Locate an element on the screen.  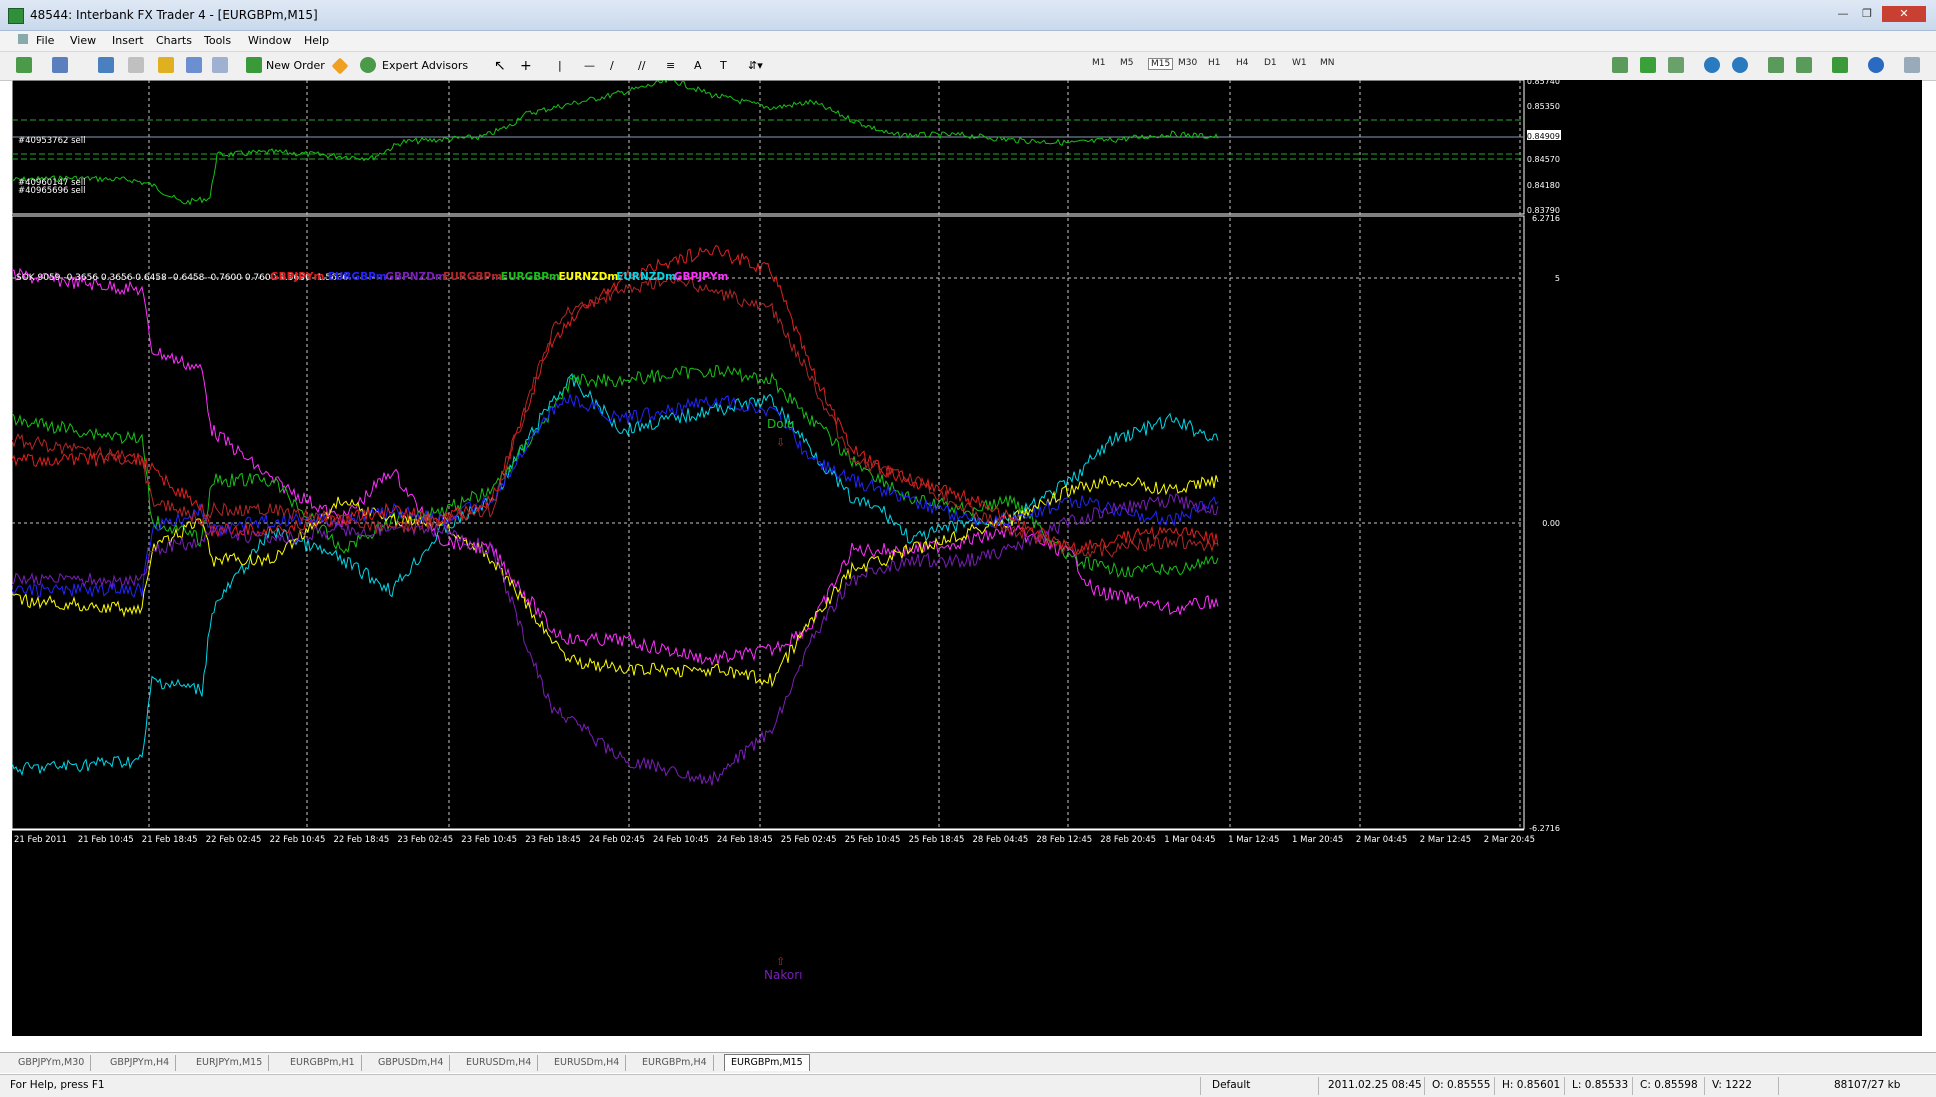
status-close: C: 0.85598 is located at coordinates (1669, 1085).